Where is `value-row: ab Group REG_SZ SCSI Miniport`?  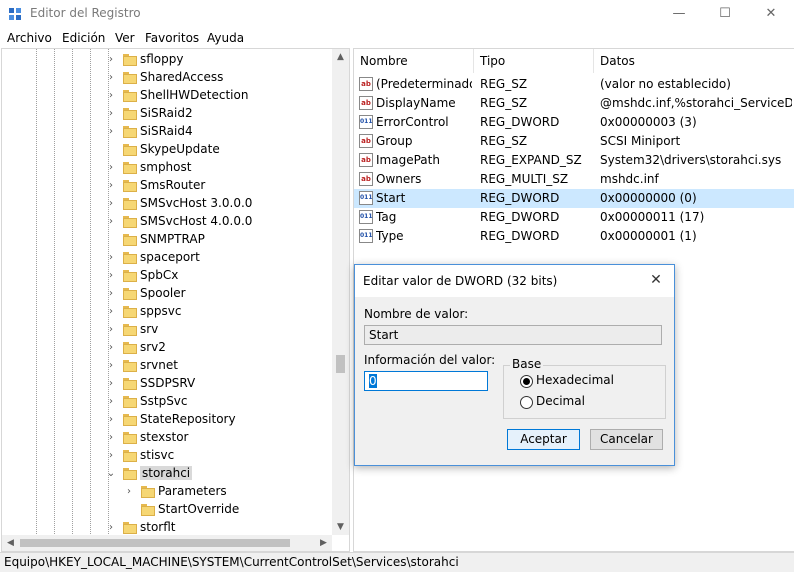 value-row: ab Group REG_SZ SCSI Miniport is located at coordinates (574, 141).